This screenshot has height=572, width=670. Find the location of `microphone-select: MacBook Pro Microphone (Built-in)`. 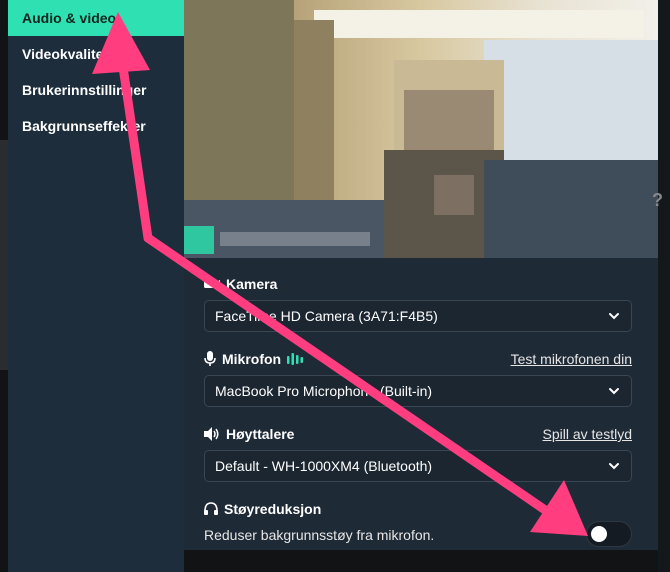

microphone-select: MacBook Pro Microphone (Built-in) is located at coordinates (418, 391).